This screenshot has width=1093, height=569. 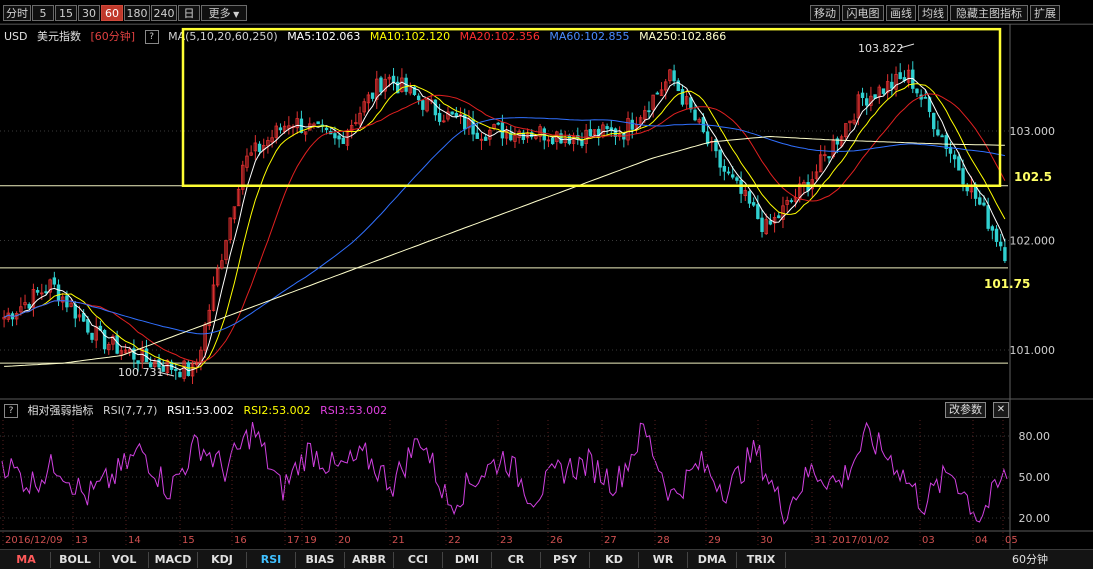 What do you see at coordinates (467, 560) in the screenshot?
I see `indicator-tab-dmi: DMI` at bounding box center [467, 560].